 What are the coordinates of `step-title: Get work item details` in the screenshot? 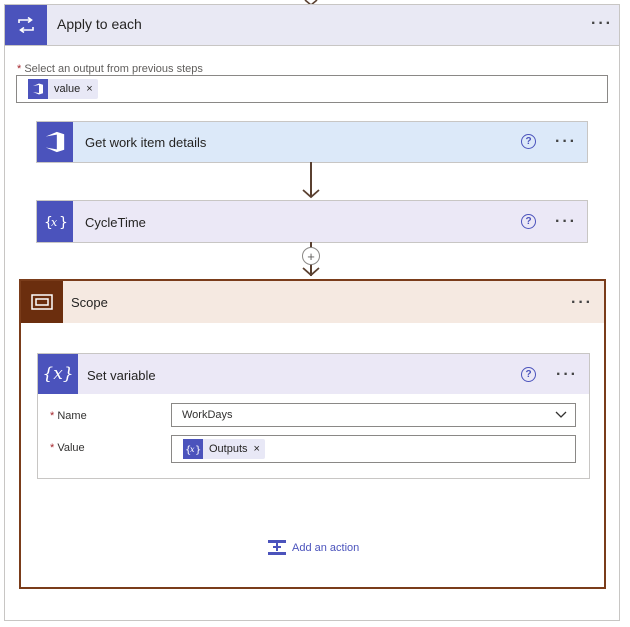 It's located at (146, 142).